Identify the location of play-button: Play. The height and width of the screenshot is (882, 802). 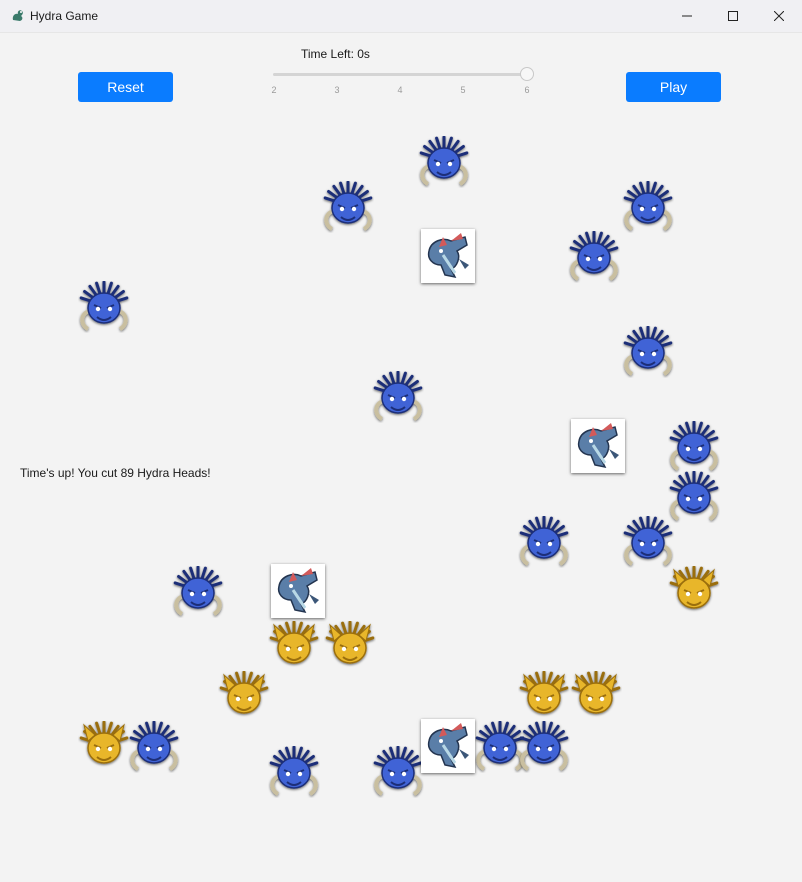
(673, 87).